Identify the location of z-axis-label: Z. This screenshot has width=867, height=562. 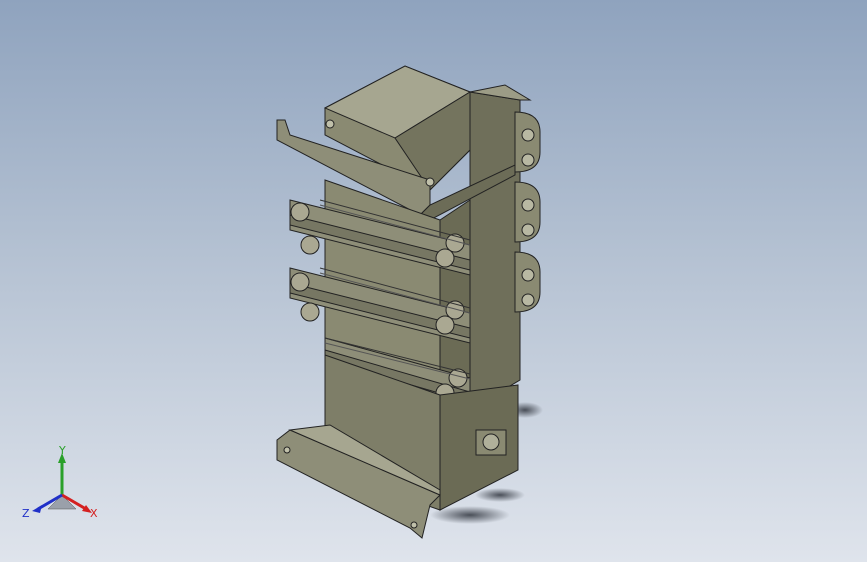
(26, 513).